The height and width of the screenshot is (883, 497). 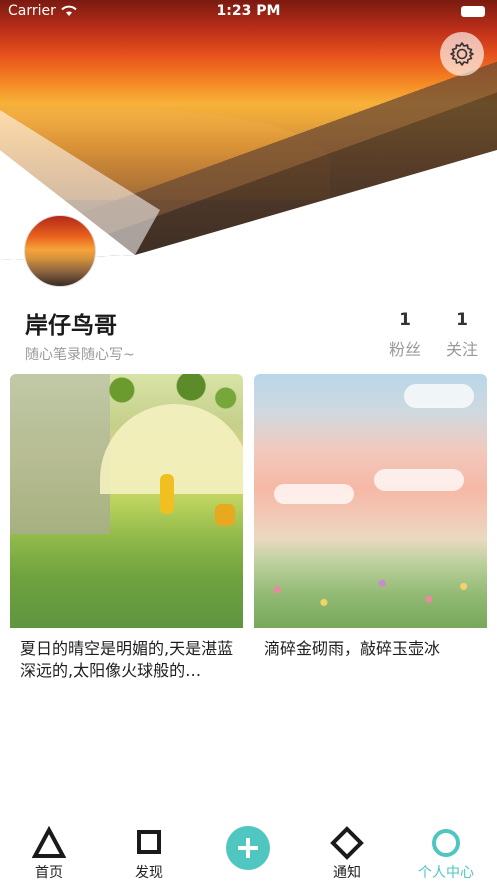 I want to click on tab-label: 个人中心, so click(x=446, y=873).